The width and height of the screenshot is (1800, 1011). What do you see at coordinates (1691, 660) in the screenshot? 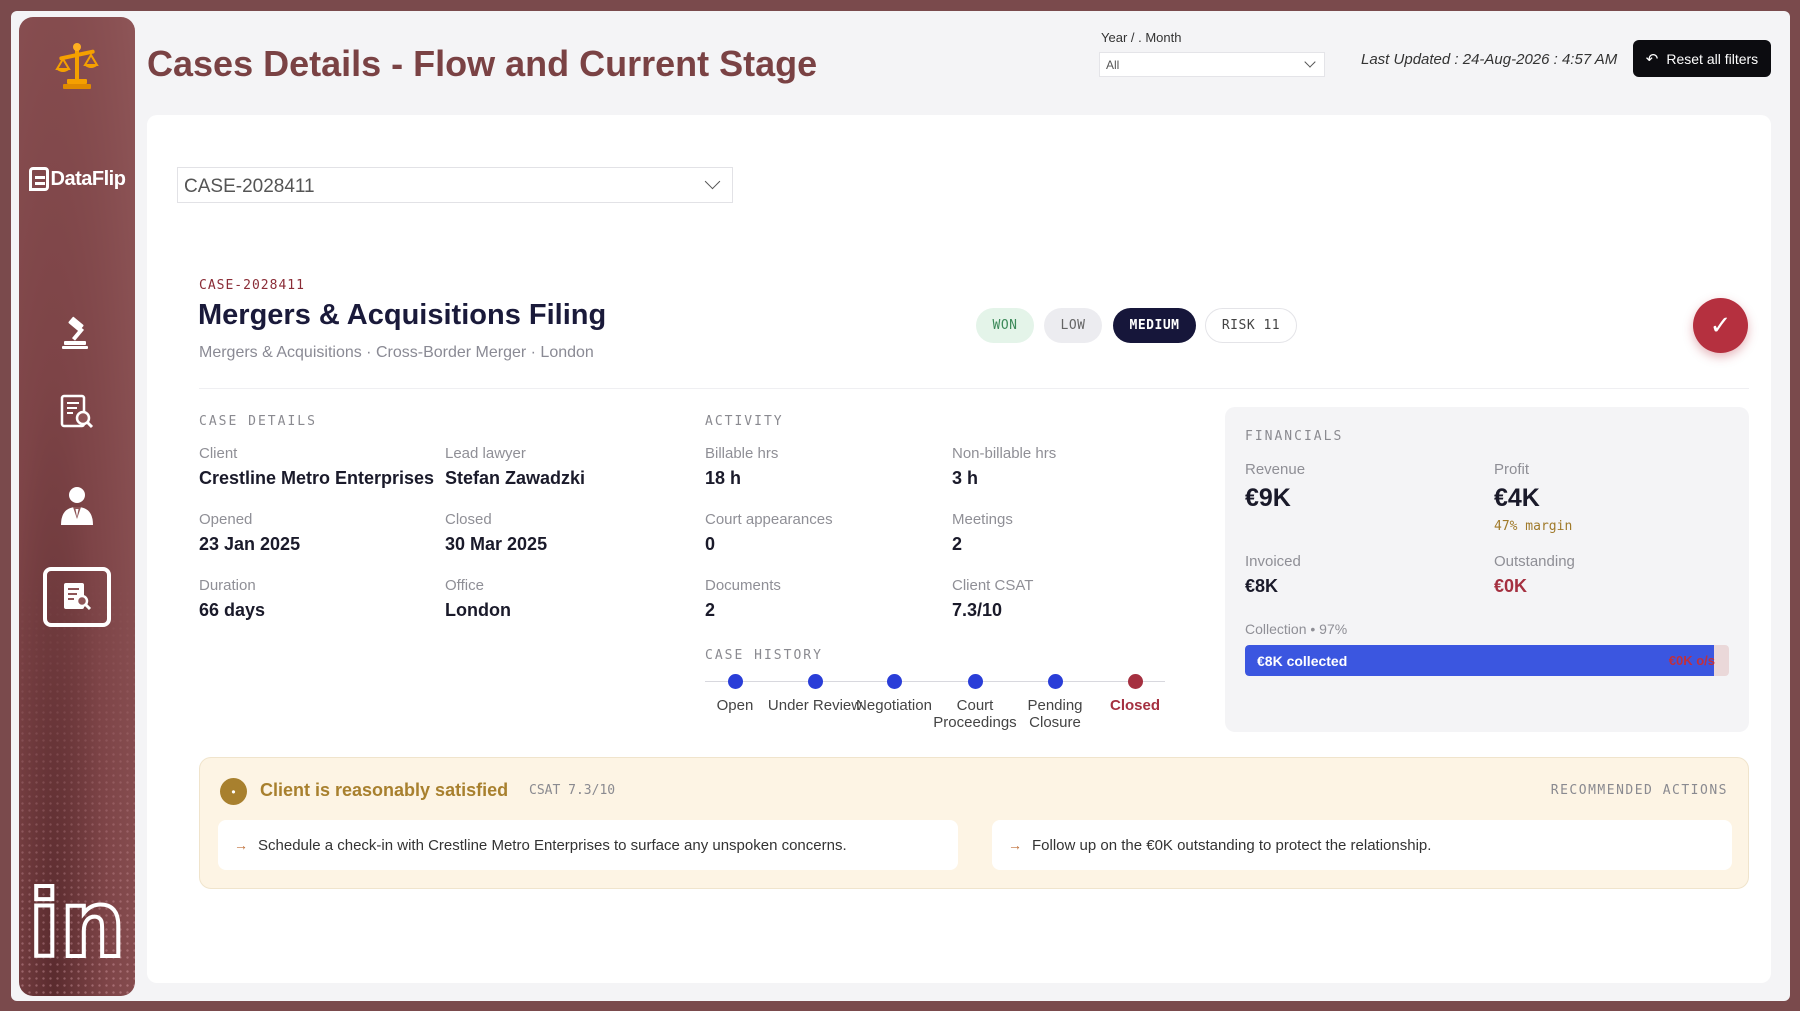
I see `outstanding-text: €0K o/s` at bounding box center [1691, 660].